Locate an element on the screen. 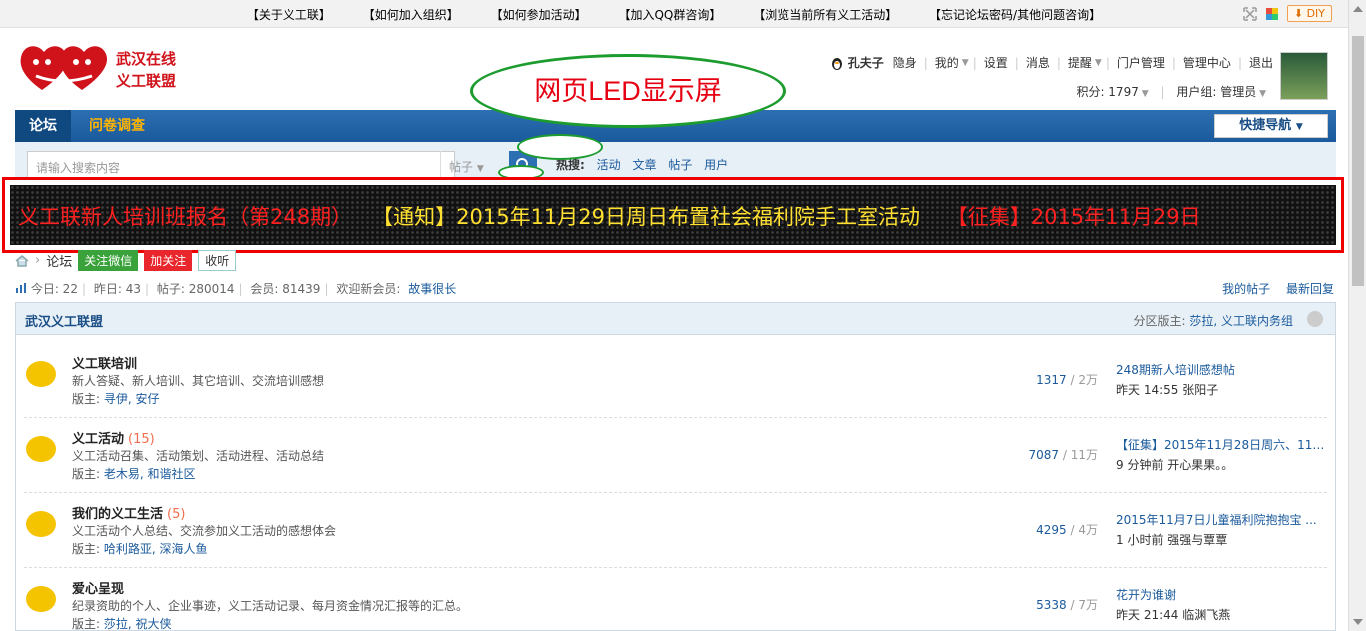  stat-yesterday: 昨日: 43 is located at coordinates (117, 289).